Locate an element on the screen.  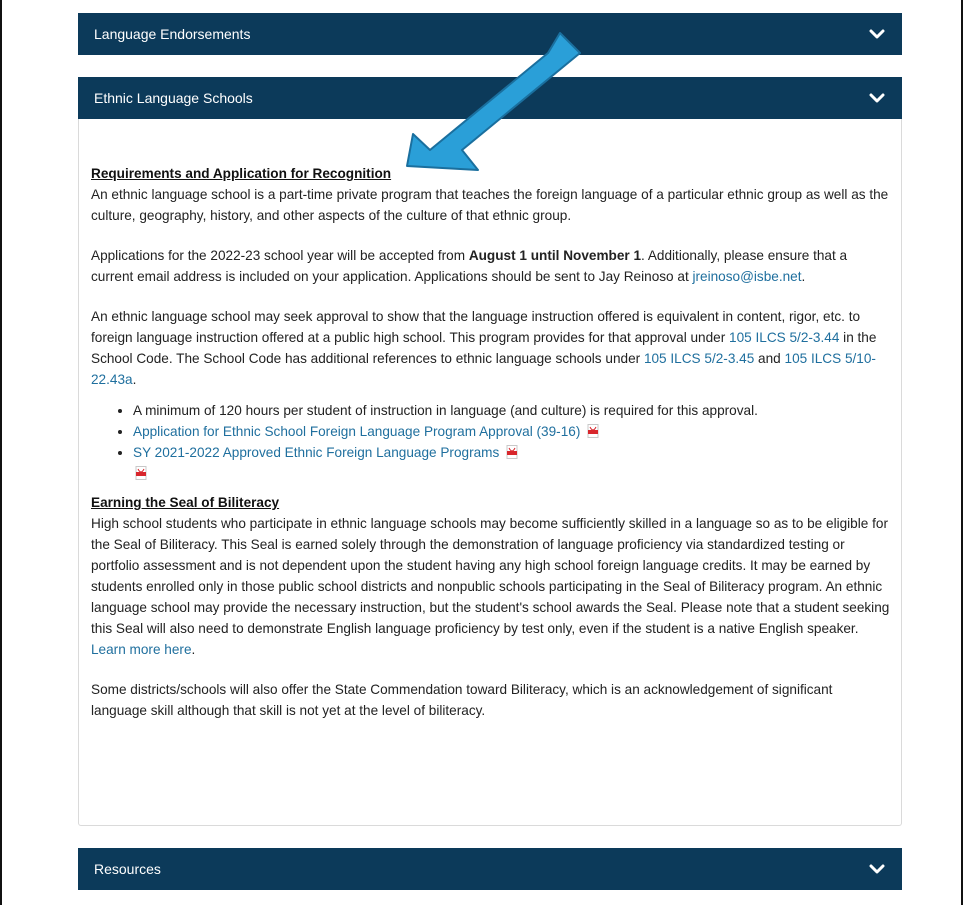
learn-more-link: Learn more here is located at coordinates (141, 649).